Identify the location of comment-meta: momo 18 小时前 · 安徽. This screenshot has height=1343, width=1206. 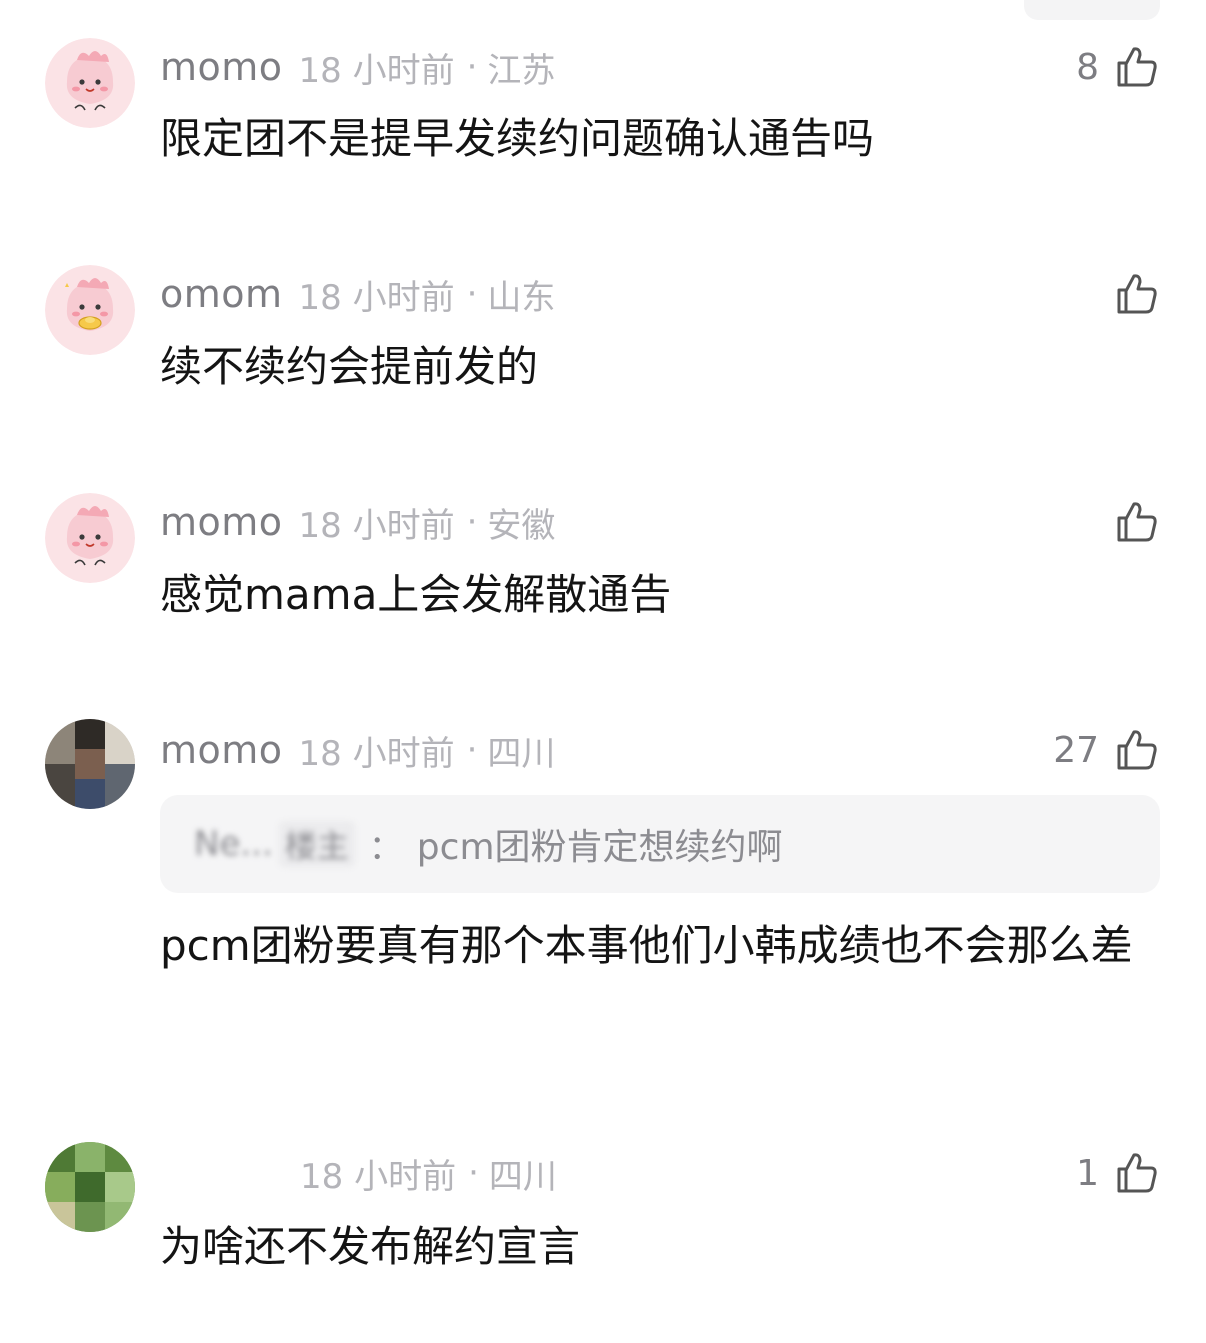
(357, 522).